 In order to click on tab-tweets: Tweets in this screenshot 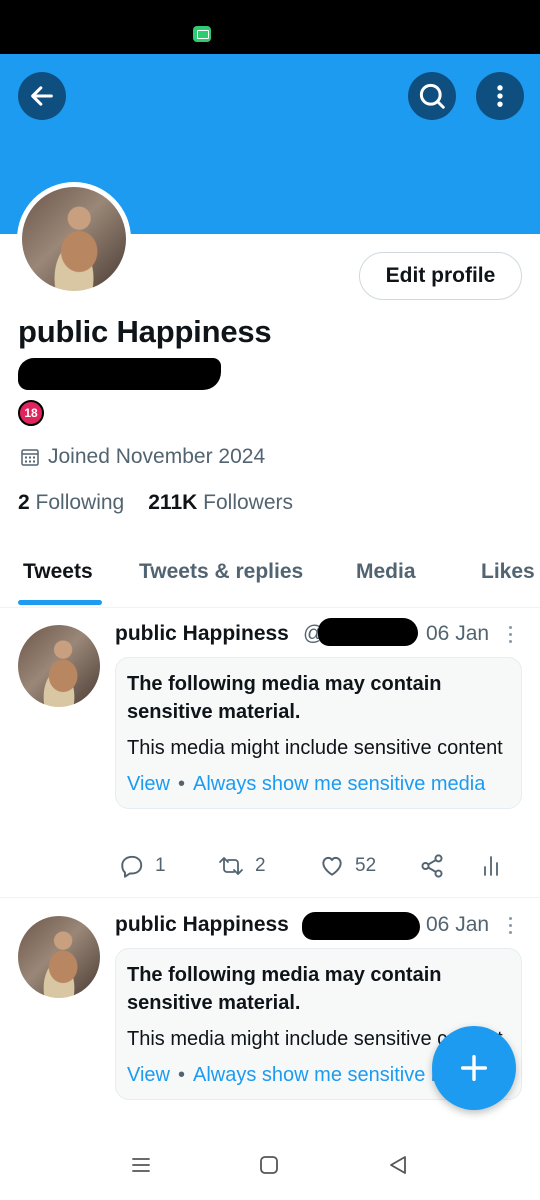, I will do `click(58, 572)`.